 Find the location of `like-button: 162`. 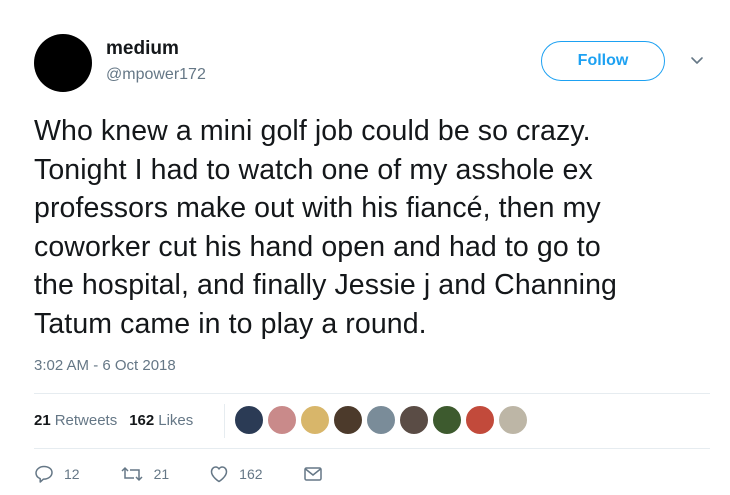

like-button: 162 is located at coordinates (236, 474).